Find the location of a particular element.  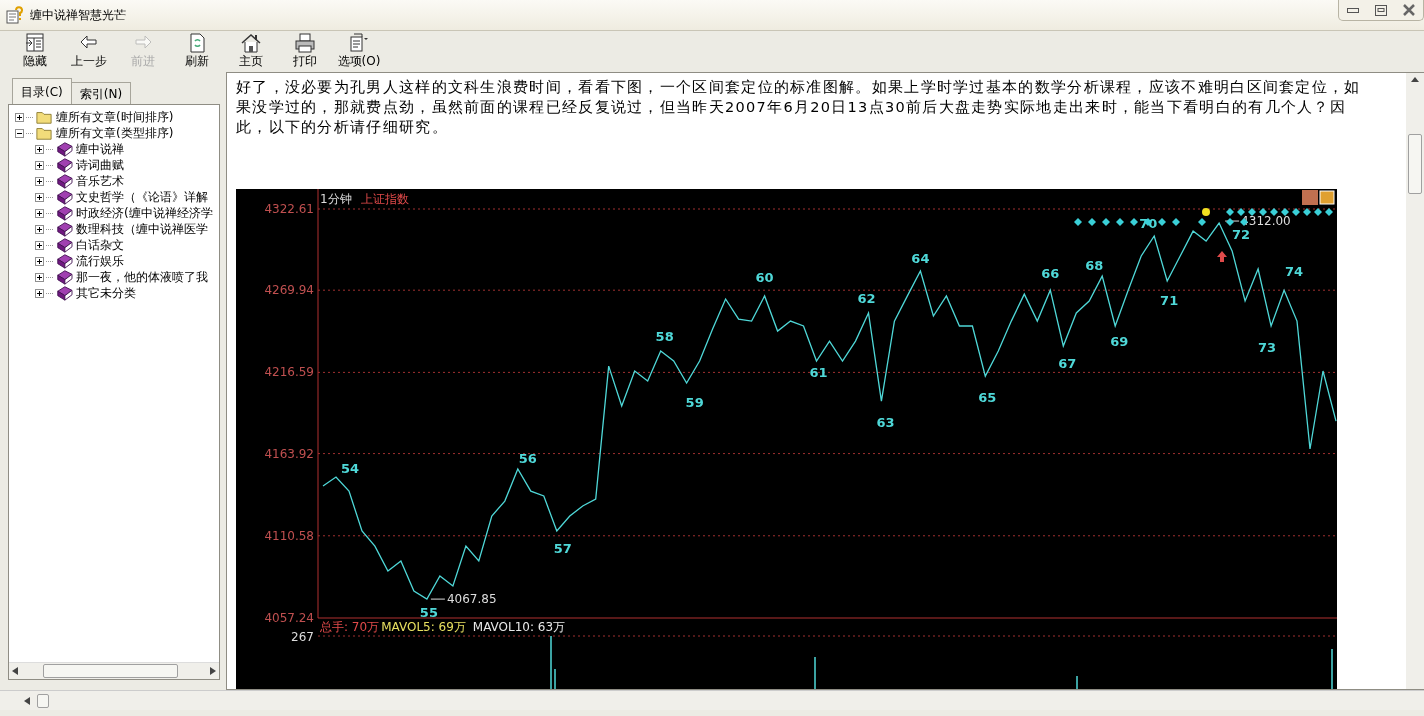

article-paragraph: 好了，没必要为孔男人这样的文科生浪费时间，看看下图，一个区间套定位的标准图解。如果上学时学过基本的数学分析课程，应该不难明白区间套定位，如果没学过的，那就费点劲，虽然前面的课程已经反复说过，但当昨天2007年6月20日13点30前后大盘走势实际地走出来时，能当下看明白的有几个人？因此，以下的分析请仔细研究。 is located at coordinates (799, 107).